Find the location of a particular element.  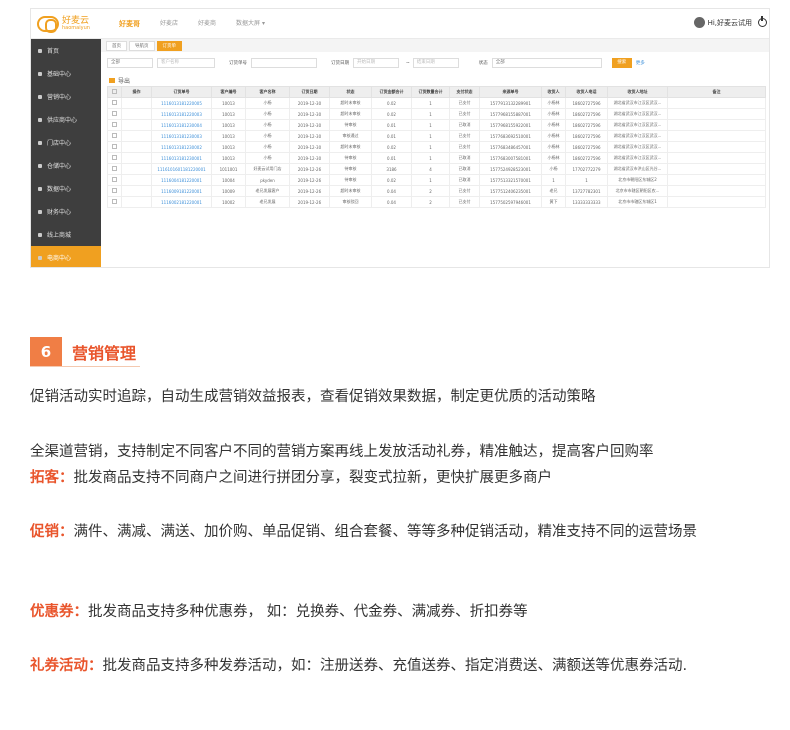

power-icon is located at coordinates (762, 21).